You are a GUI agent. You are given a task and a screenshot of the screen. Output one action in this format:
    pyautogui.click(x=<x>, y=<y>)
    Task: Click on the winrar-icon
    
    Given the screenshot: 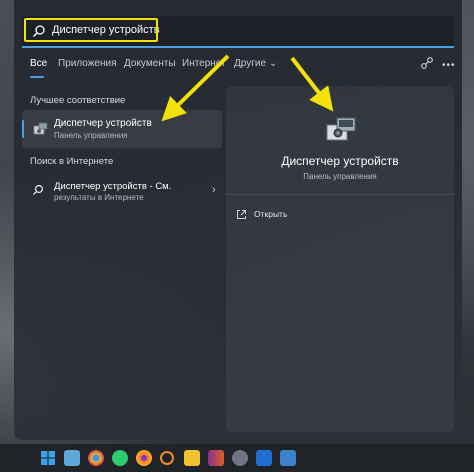 What is the action you would take?
    pyautogui.click(x=216, y=458)
    